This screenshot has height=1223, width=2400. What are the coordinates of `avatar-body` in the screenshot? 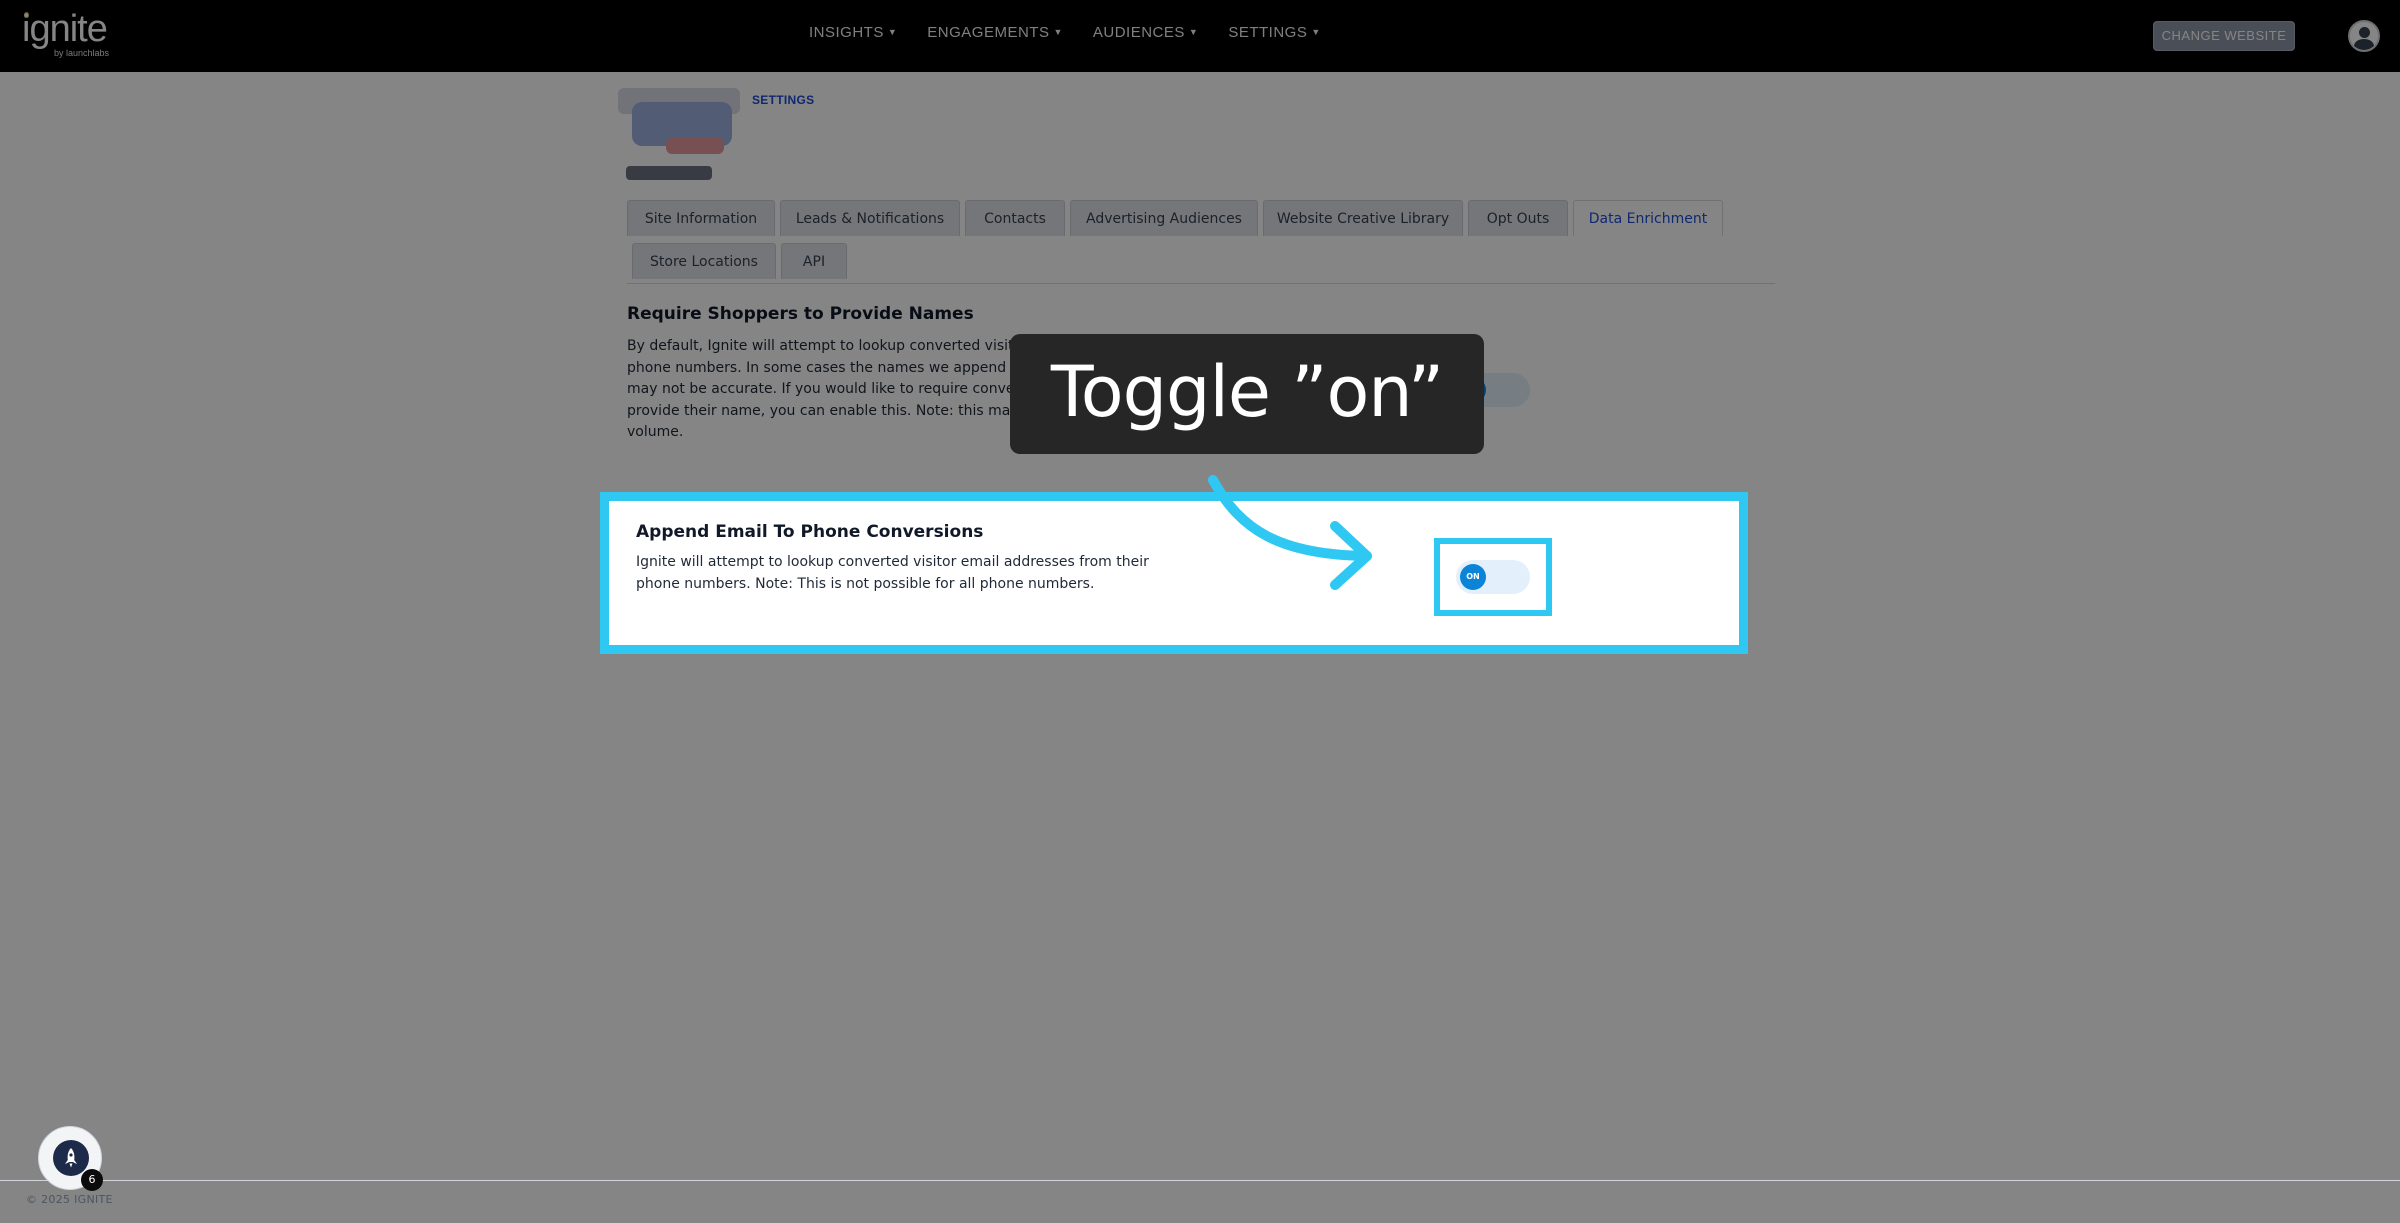 It's located at (2364, 44).